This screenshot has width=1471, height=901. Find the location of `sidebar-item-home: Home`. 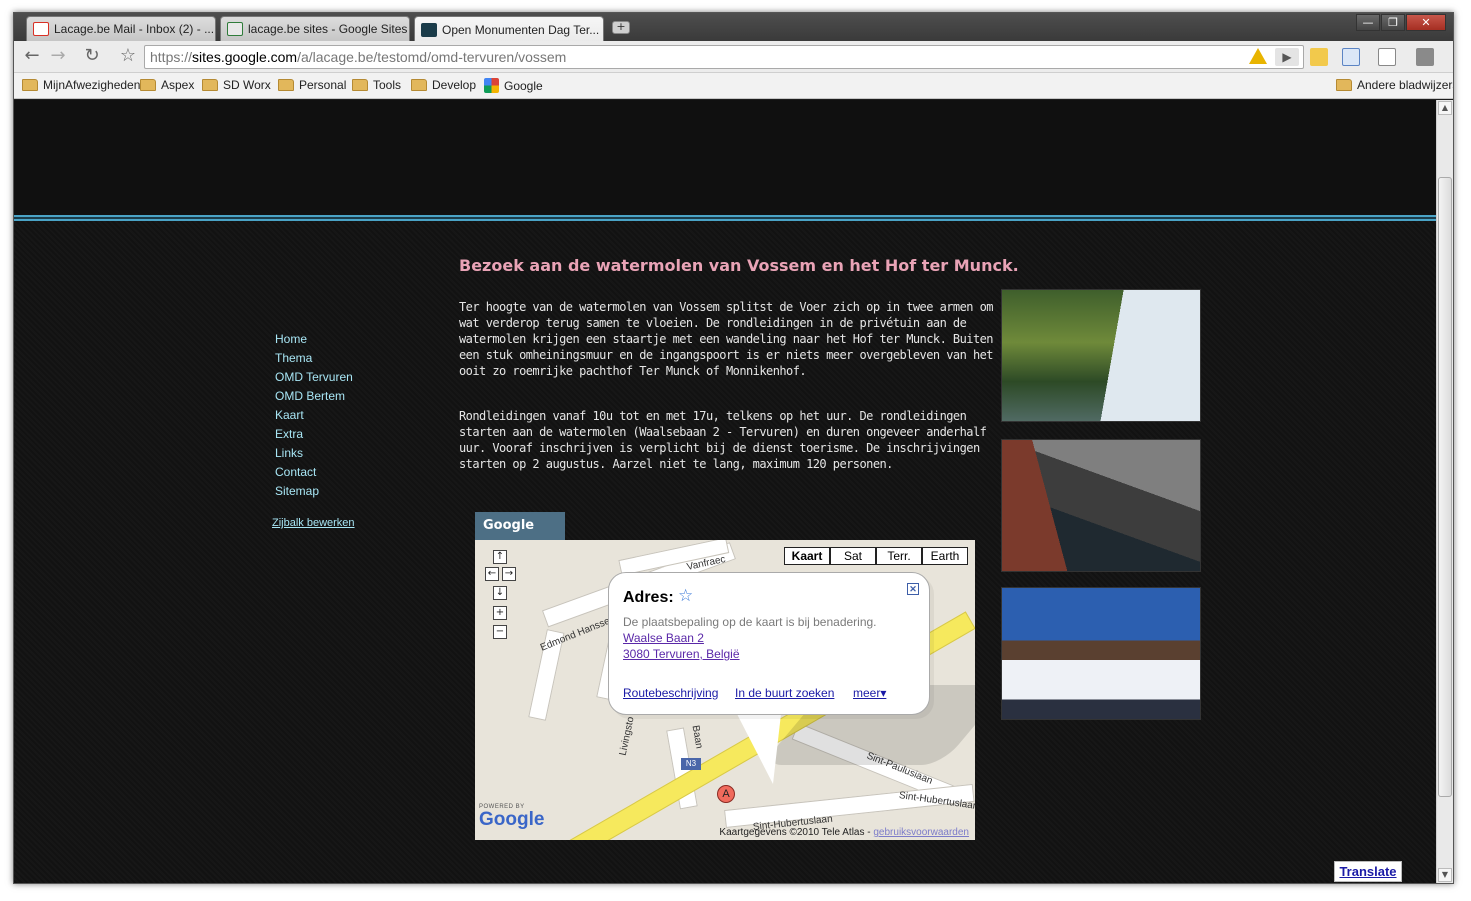

sidebar-item-home: Home is located at coordinates (315, 339).